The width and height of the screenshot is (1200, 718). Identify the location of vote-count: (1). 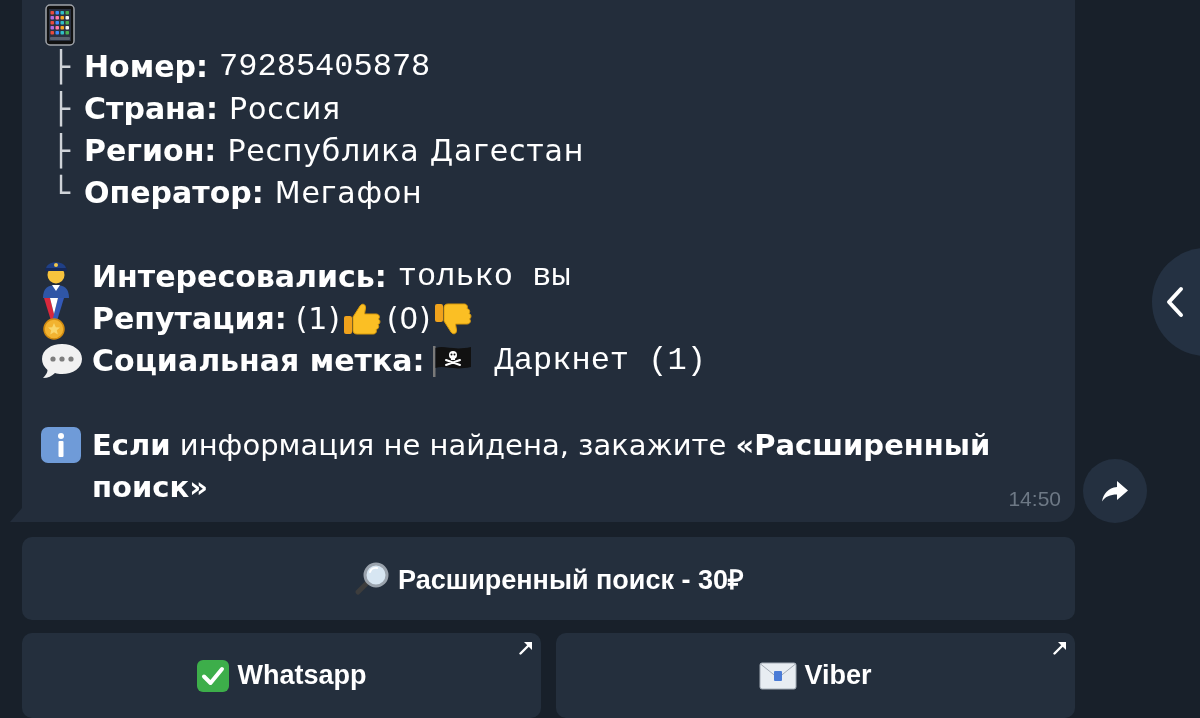
(318, 319).